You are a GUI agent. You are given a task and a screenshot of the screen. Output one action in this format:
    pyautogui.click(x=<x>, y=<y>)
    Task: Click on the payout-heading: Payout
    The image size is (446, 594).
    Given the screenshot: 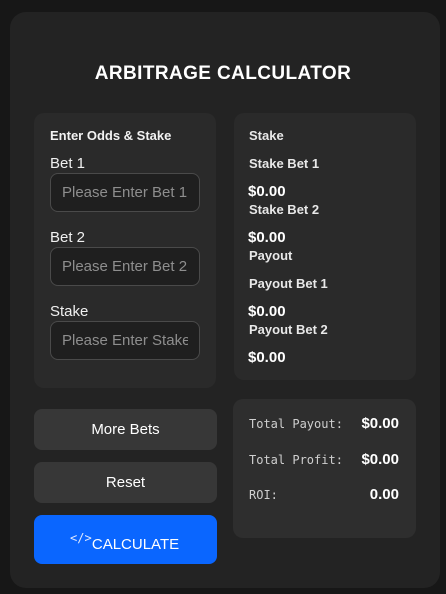 What is the action you would take?
    pyautogui.click(x=271, y=255)
    